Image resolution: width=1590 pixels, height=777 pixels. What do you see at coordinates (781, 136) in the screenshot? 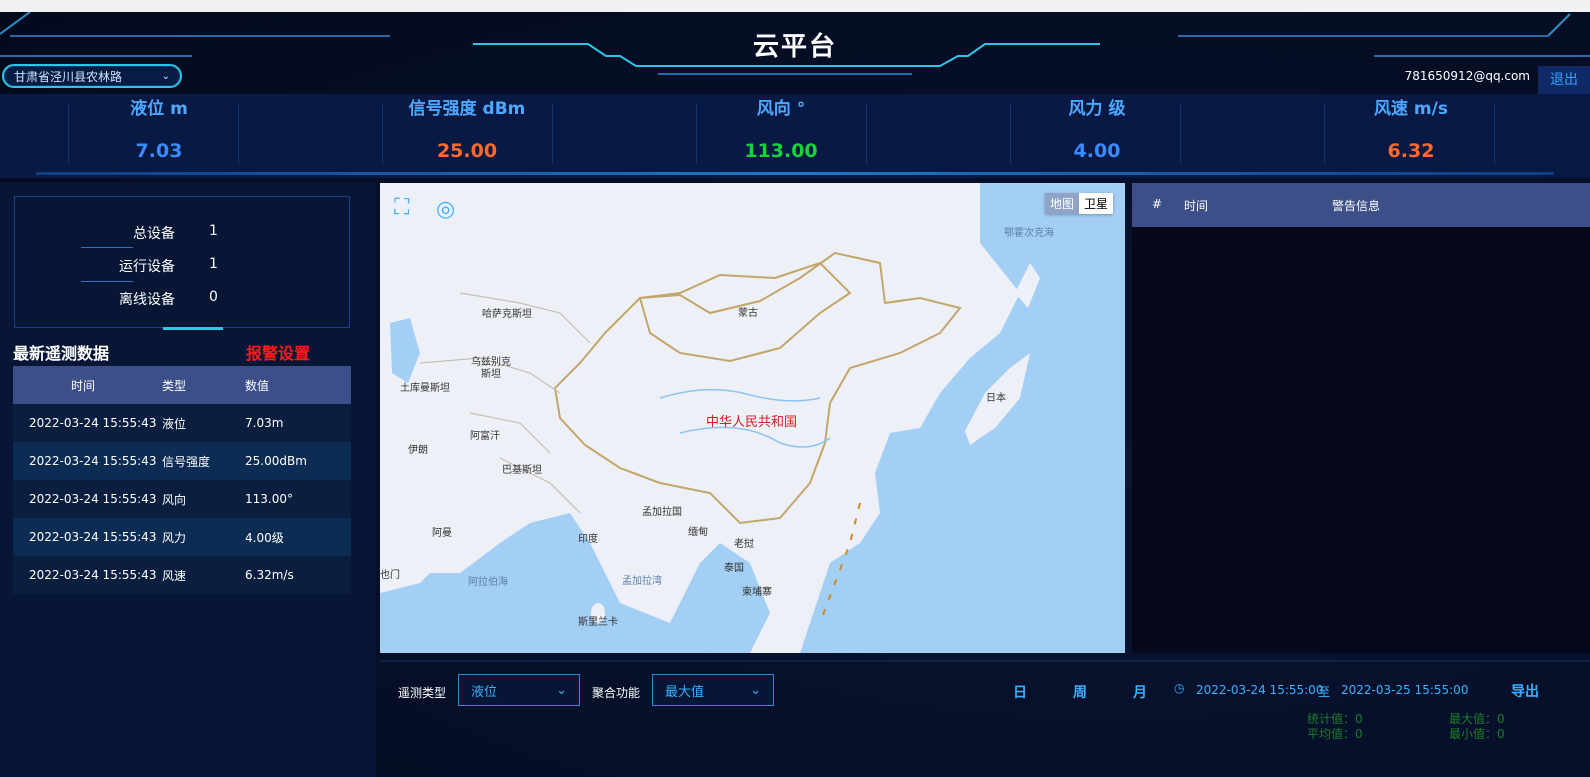
I see `metric-wind-direction: 风向 ° 113.00` at bounding box center [781, 136].